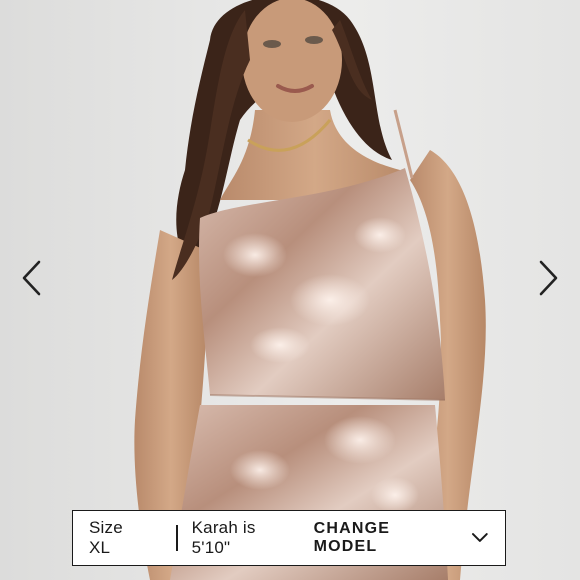 Image resolution: width=580 pixels, height=580 pixels. Describe the element at coordinates (352, 537) in the screenshot. I see `change-model-label: CHANGE MODEL` at that location.